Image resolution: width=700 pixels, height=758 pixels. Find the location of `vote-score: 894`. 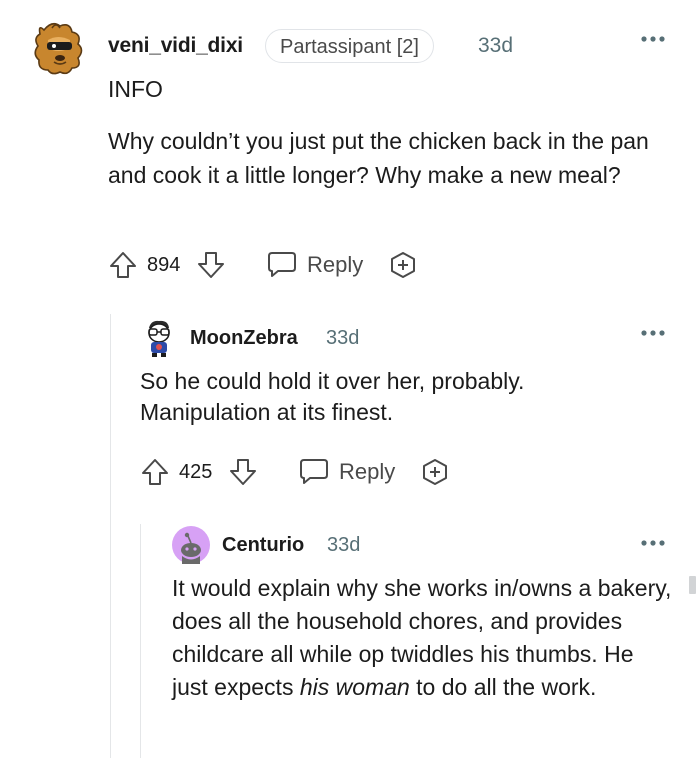

vote-score: 894 is located at coordinates (164, 265).